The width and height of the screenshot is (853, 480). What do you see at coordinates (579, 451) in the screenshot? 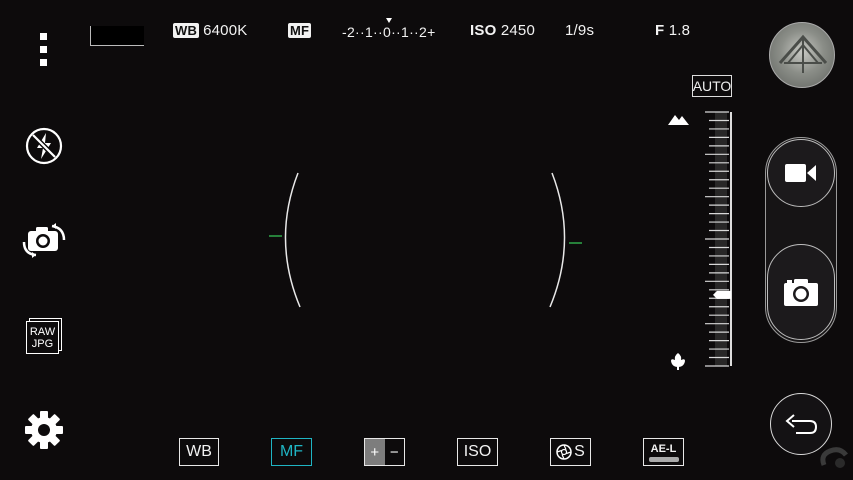
I see `shutter-speed-label: S` at bounding box center [579, 451].